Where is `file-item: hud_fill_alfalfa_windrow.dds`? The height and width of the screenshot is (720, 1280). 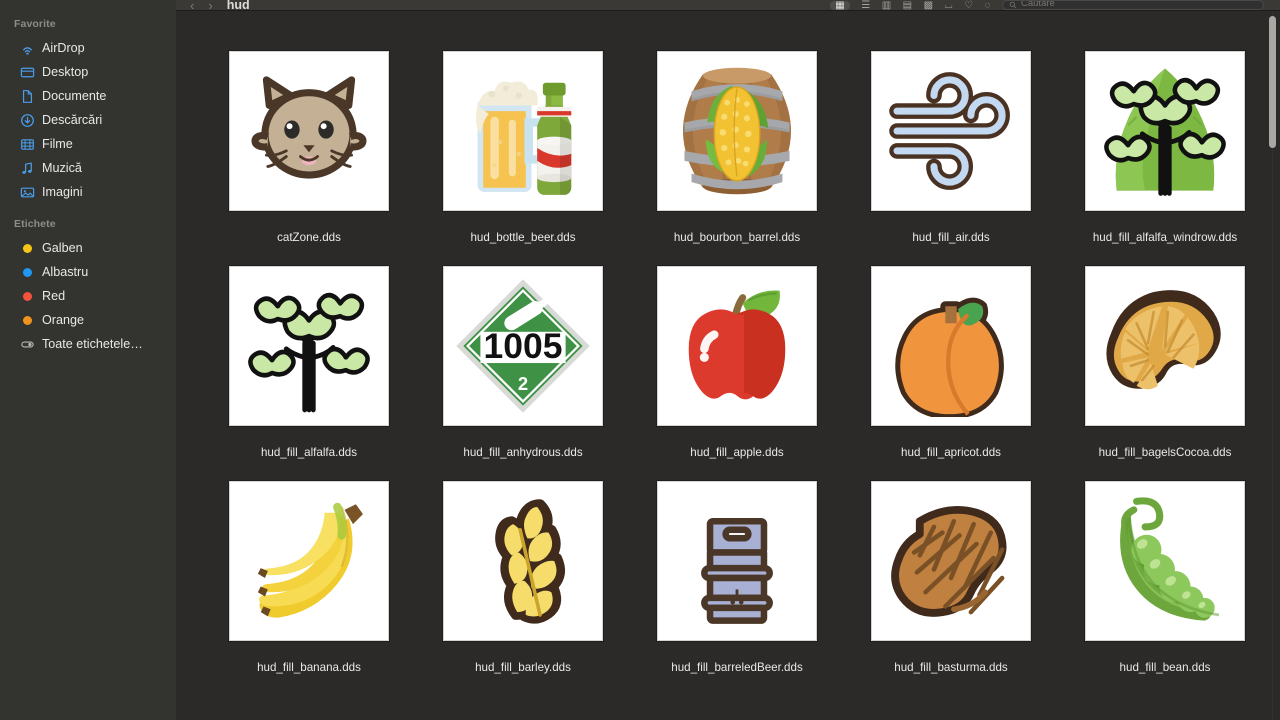 file-item: hud_fill_alfalfa_windrow.dds is located at coordinates (1165, 148).